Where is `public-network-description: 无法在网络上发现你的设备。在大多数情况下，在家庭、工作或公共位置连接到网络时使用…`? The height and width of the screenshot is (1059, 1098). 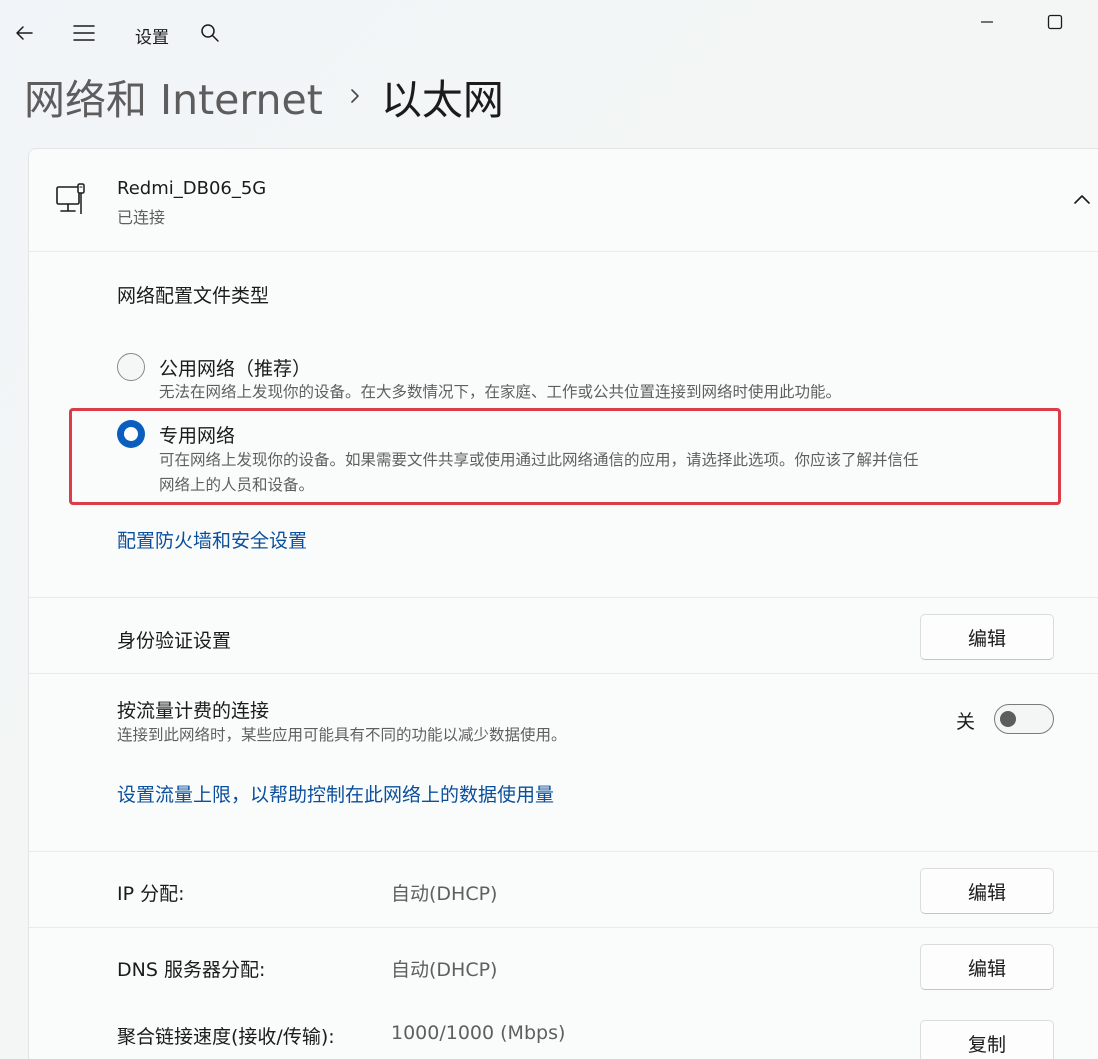
public-network-description: 无法在网络上发现你的设备。在大多数情况下，在家庭、工作或公共位置连接到网络时使用… is located at coordinates (500, 392).